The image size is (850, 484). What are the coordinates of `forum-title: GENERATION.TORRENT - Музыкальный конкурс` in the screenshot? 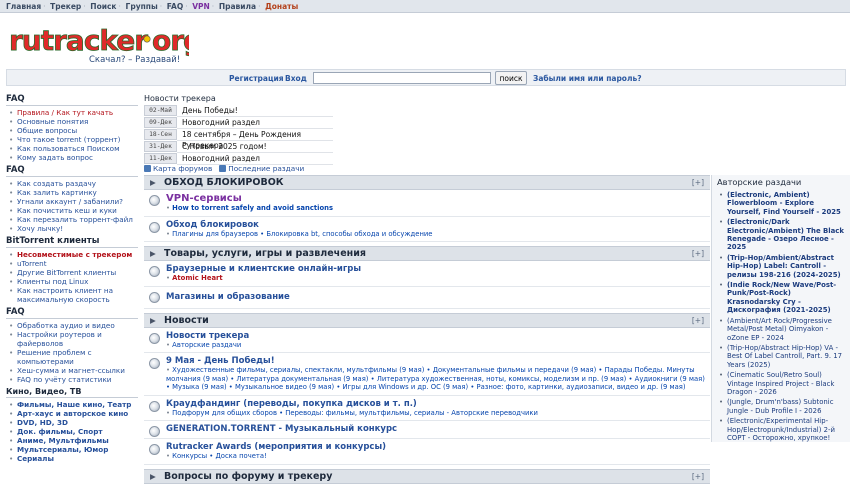 It's located at (281, 429).